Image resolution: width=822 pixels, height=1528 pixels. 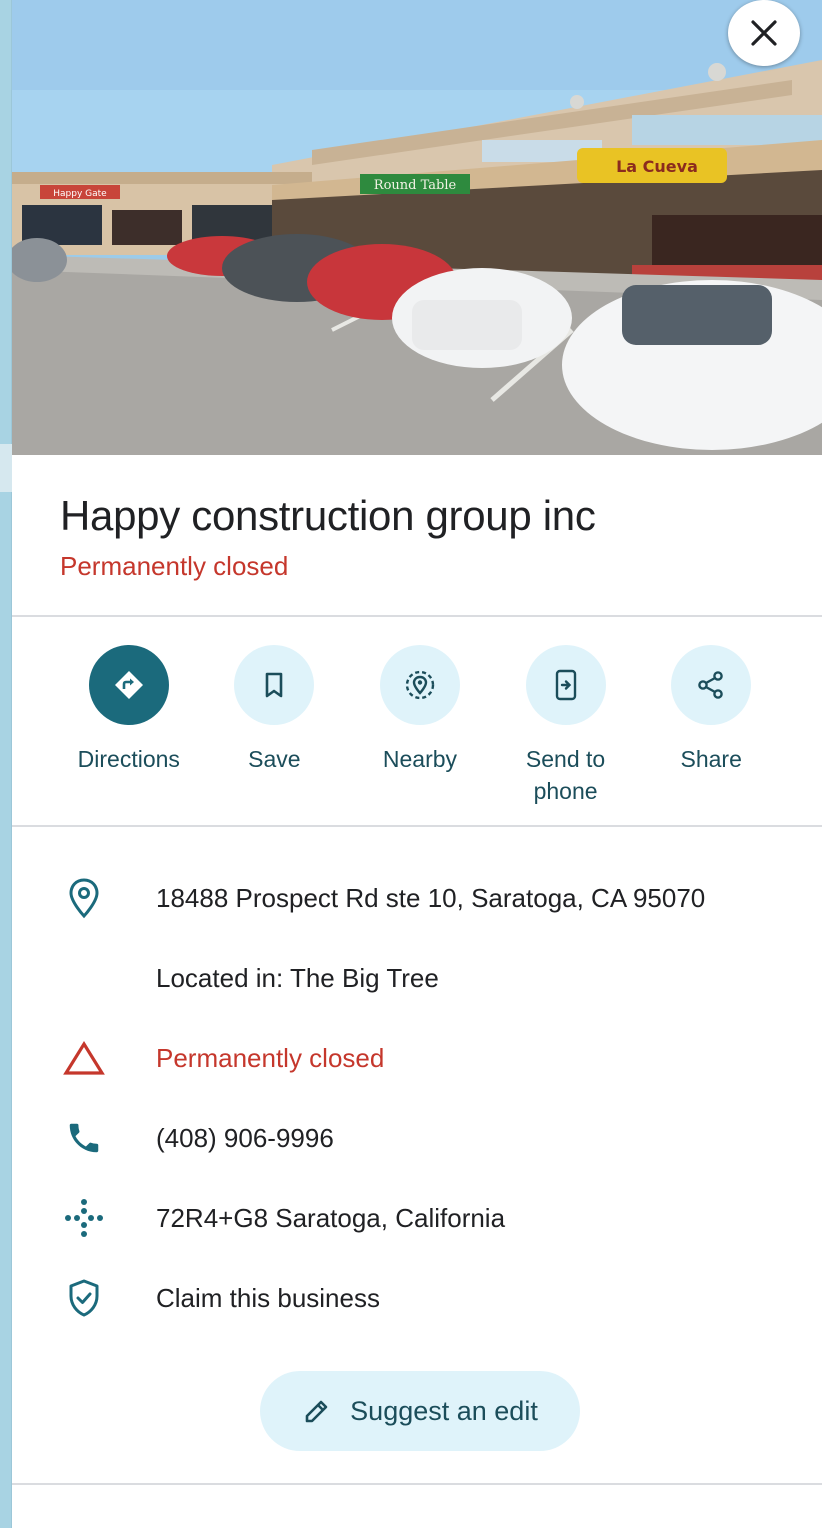 I want to click on plus-code-text: 72R4+G8 Saratoga, California, so click(x=331, y=1217).